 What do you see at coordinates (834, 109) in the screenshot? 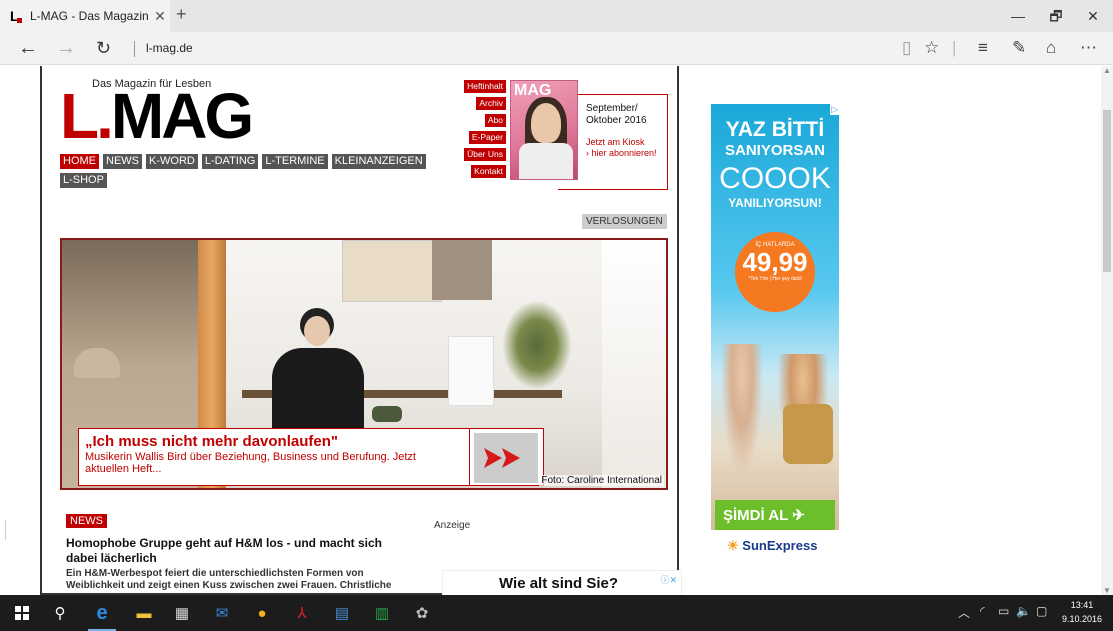
I see `side-ad-choices-icon: ▷` at bounding box center [834, 109].